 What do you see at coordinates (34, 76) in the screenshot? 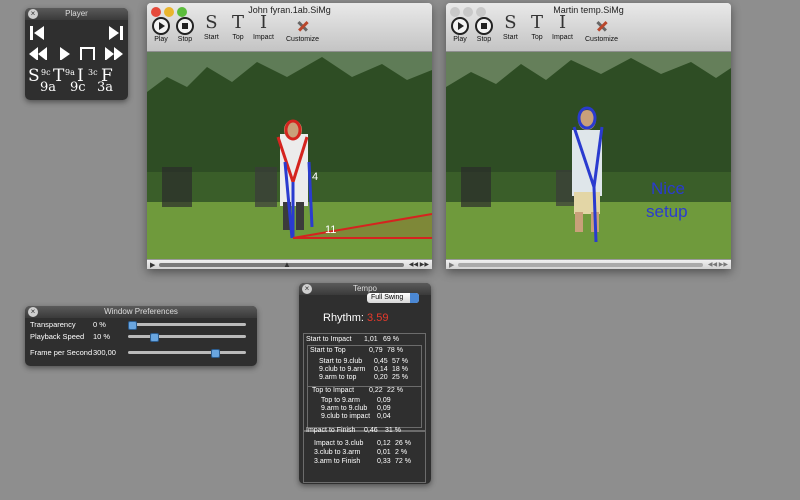
I see `player-start-letter: S` at bounding box center [34, 76].